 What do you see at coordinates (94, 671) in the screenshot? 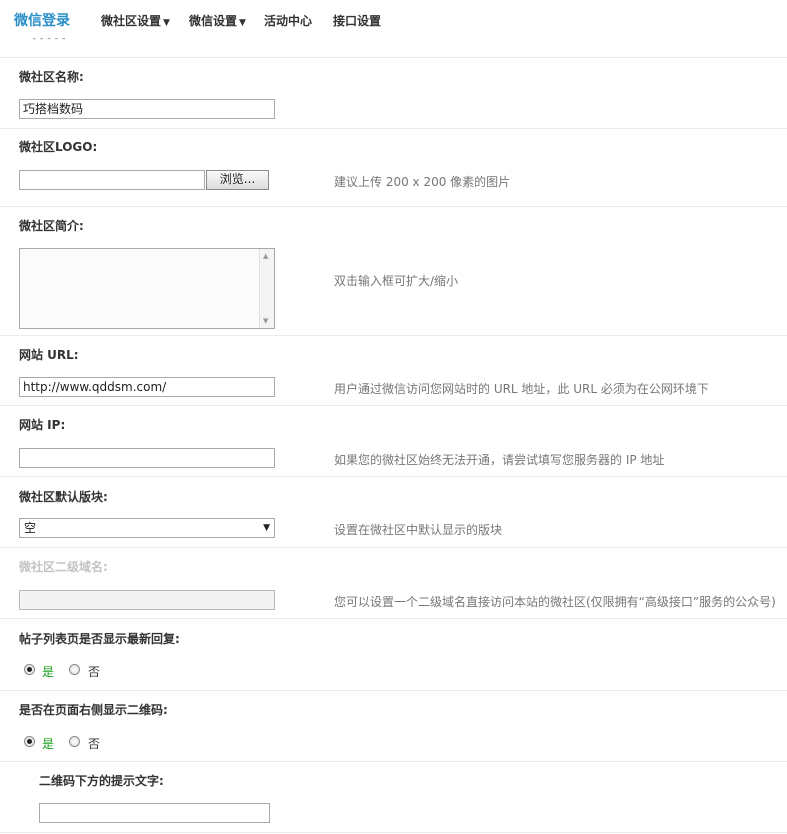
I see `show-latest-reply-no-label: 否` at bounding box center [94, 671].